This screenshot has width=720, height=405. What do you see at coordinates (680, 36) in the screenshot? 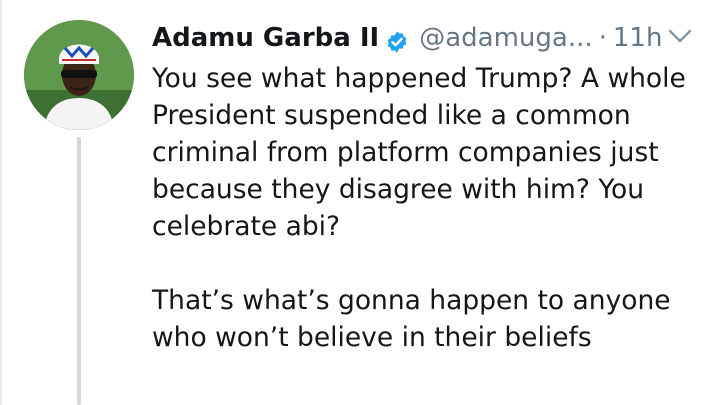
I see `chevron-down-icon` at bounding box center [680, 36].